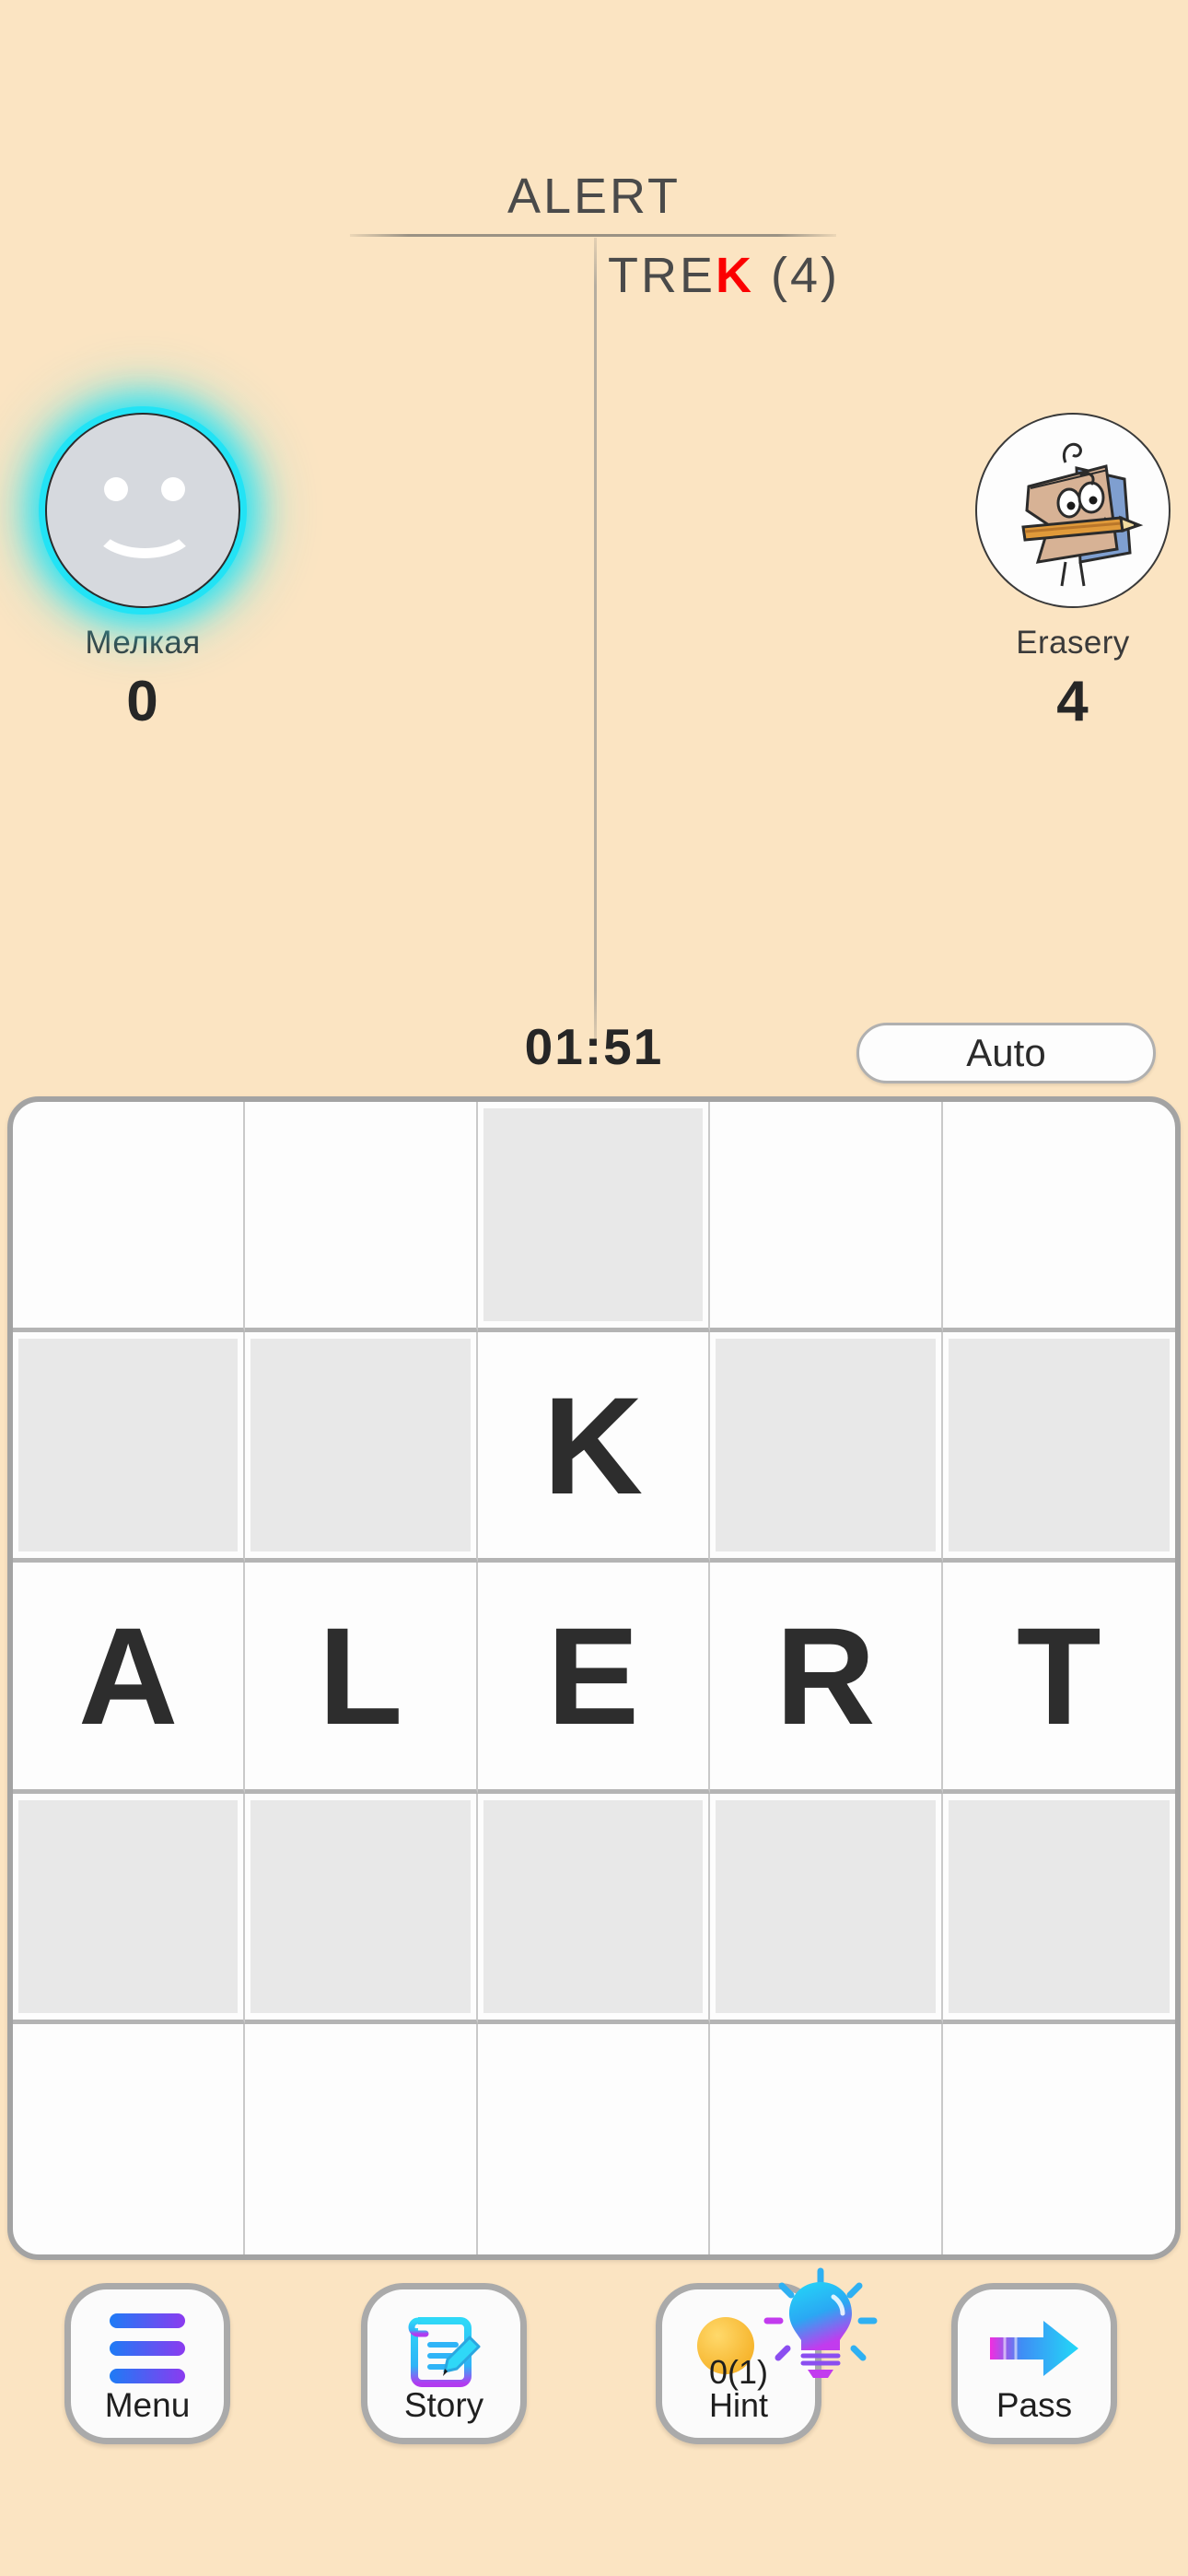  What do you see at coordinates (738, 2371) in the screenshot?
I see `hint-count: 0(1)` at bounding box center [738, 2371].